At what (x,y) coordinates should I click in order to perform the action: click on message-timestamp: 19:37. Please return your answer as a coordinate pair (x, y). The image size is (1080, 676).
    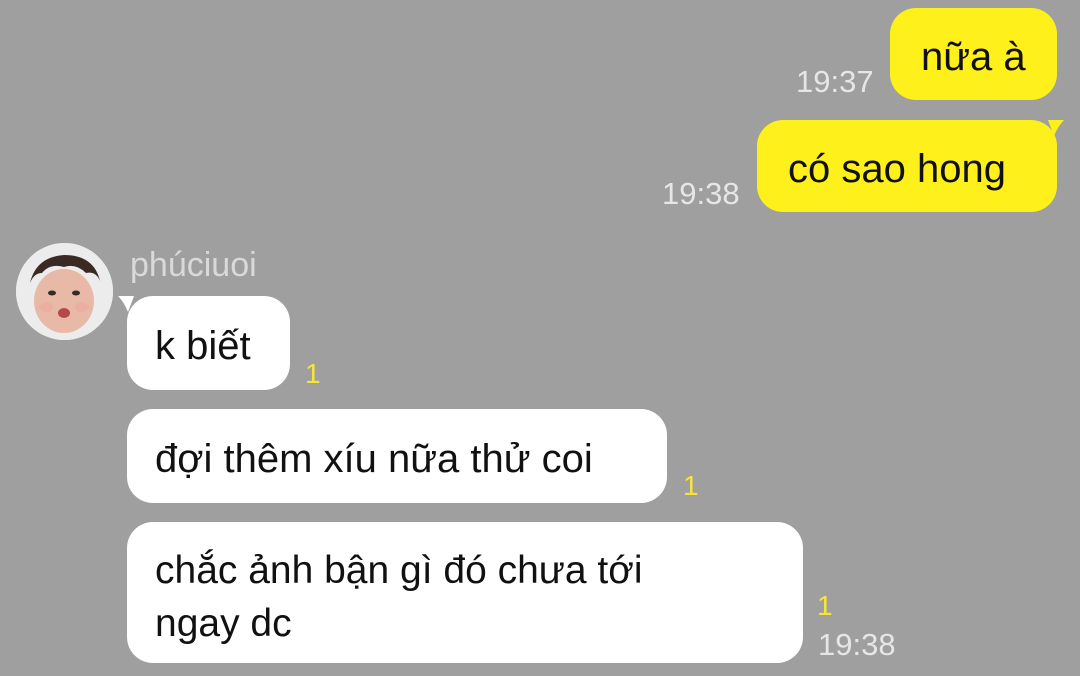
    Looking at the image, I should click on (835, 81).